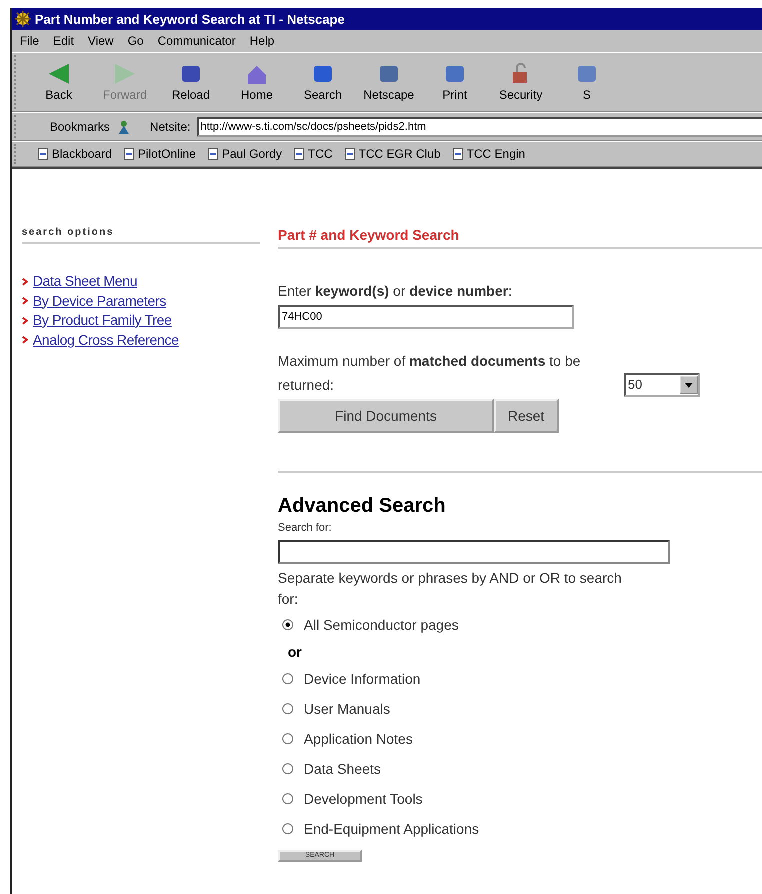  Describe the element at coordinates (305, 528) in the screenshot. I see `field-label: Search for:` at that location.